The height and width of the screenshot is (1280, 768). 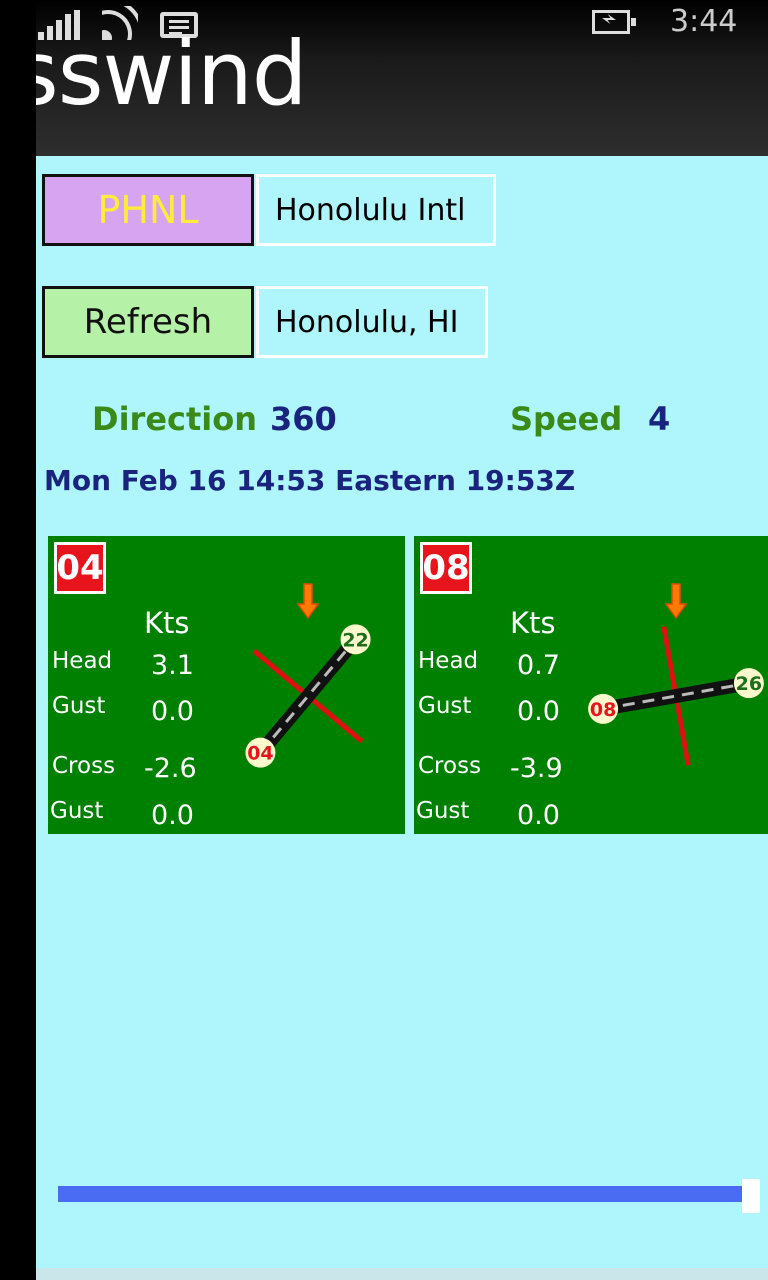 I want to click on speed-value: 4, so click(x=659, y=419).